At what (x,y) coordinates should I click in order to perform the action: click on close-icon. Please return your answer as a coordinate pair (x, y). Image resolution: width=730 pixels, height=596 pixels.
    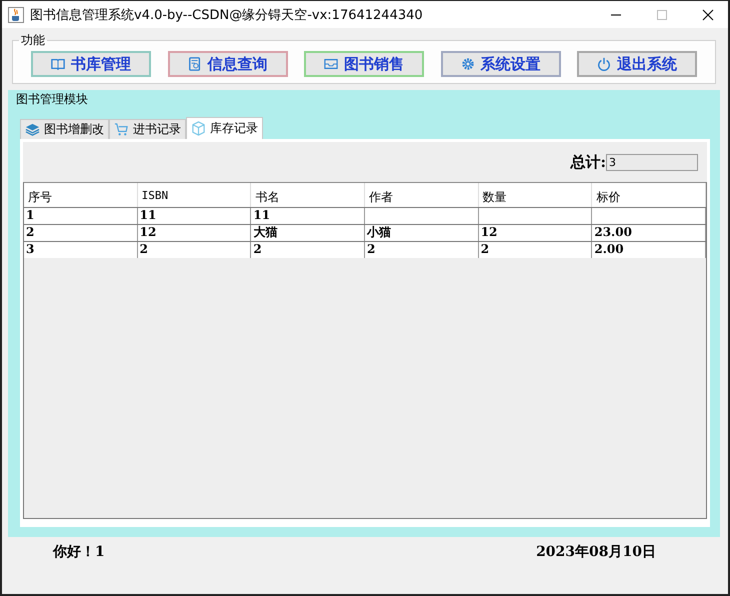
    Looking at the image, I should click on (708, 14).